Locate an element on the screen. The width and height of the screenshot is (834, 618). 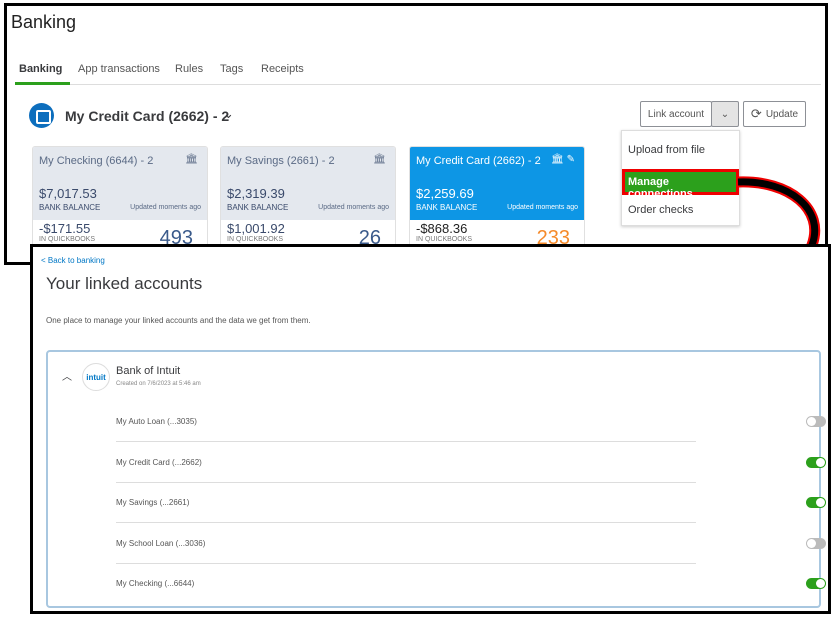
qb-balance: -$171.55 is located at coordinates (65, 228).